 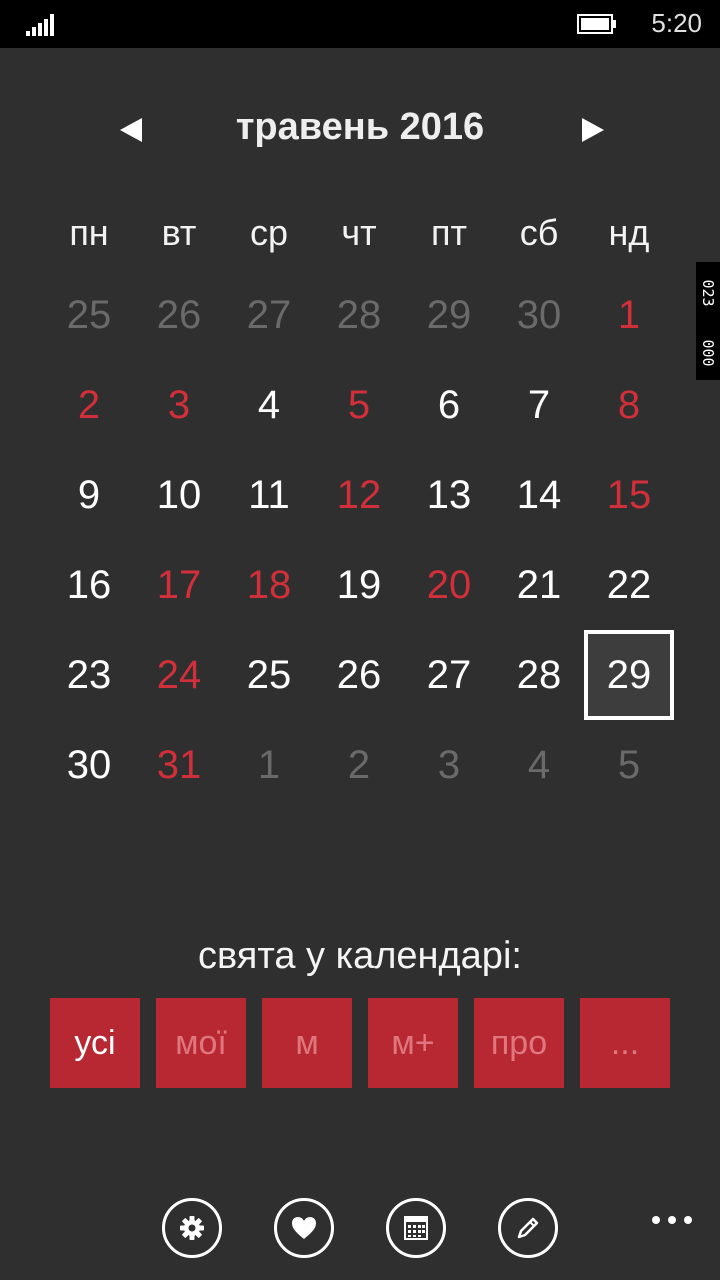 I want to click on calendar-week-row: 2345678, so click(x=359, y=405).